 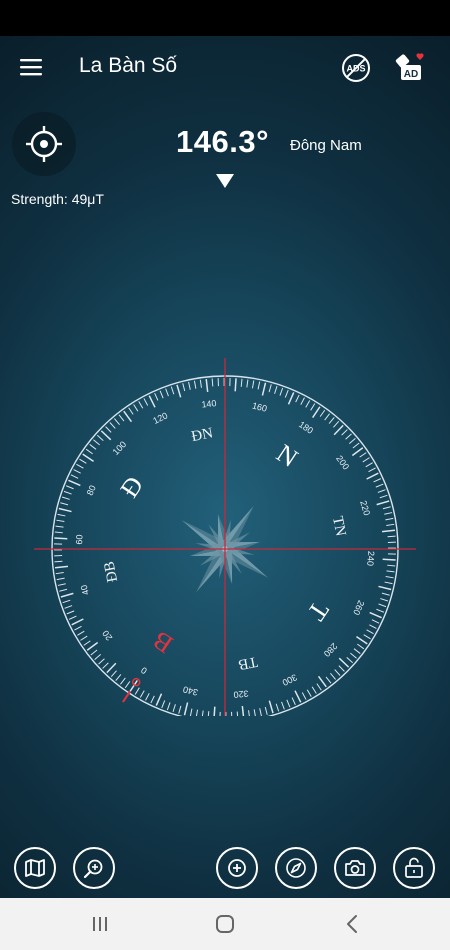 I want to click on back-button, so click(x=352, y=924).